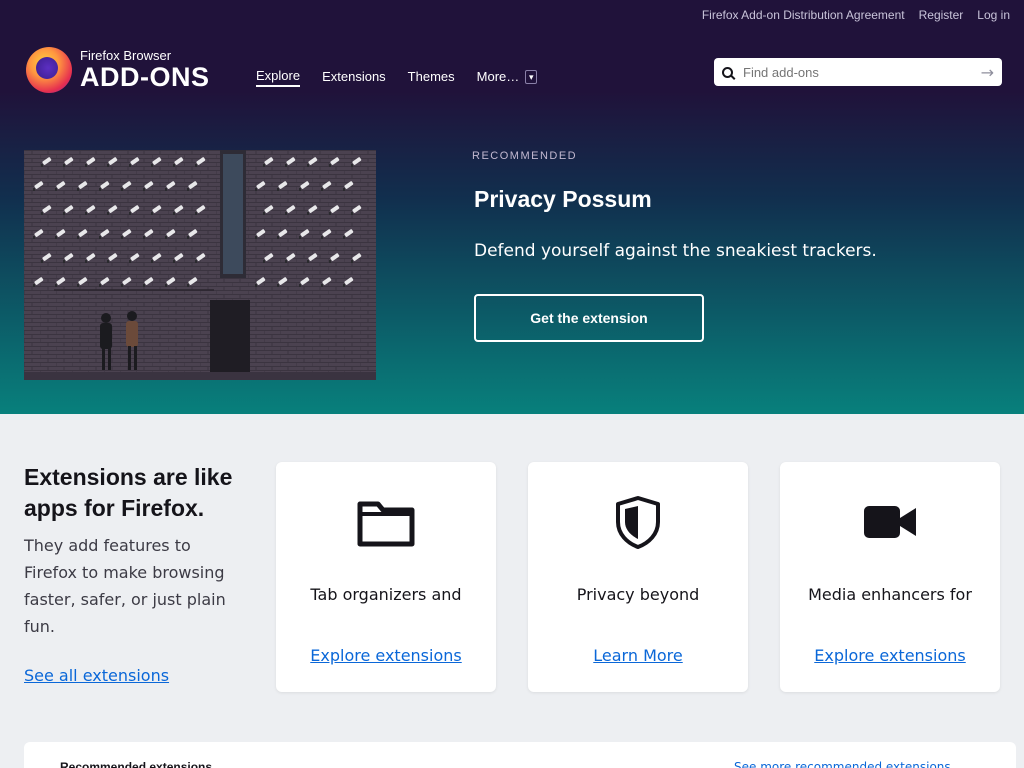 The width and height of the screenshot is (1024, 768). I want to click on nav-extensions: Extensions, so click(354, 76).